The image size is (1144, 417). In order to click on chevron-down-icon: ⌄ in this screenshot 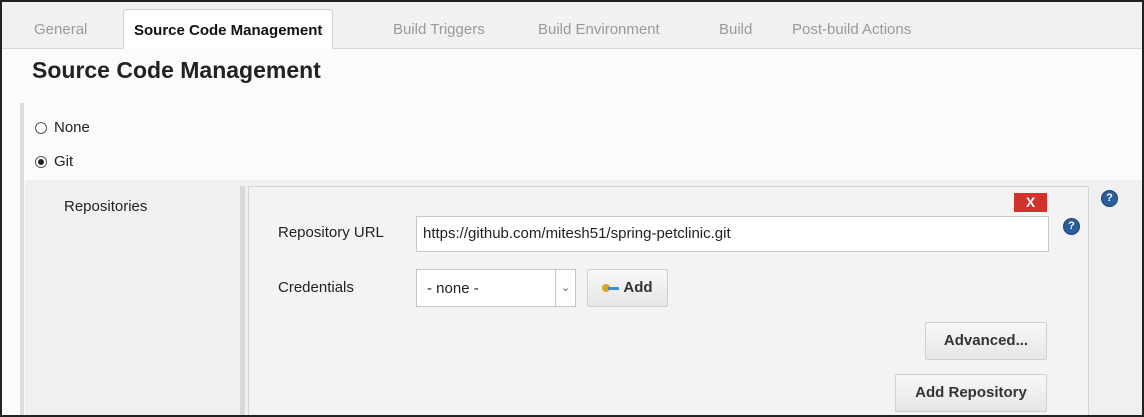, I will do `click(565, 288)`.